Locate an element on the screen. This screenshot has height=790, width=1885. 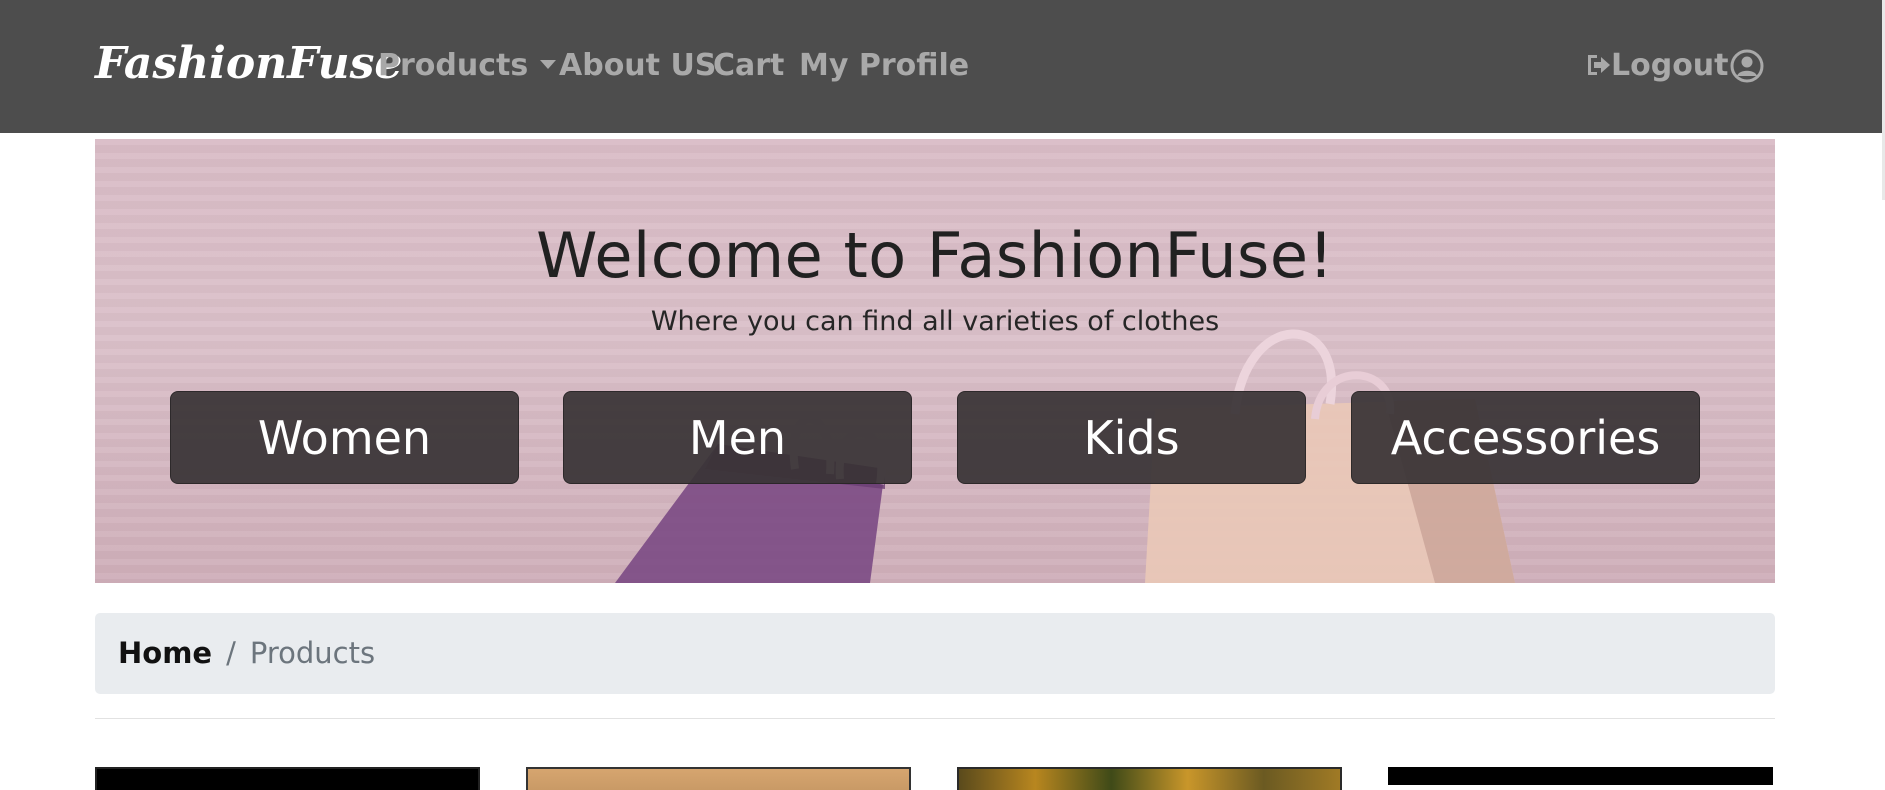
nav-logout-label: Logout is located at coordinates (1670, 65).